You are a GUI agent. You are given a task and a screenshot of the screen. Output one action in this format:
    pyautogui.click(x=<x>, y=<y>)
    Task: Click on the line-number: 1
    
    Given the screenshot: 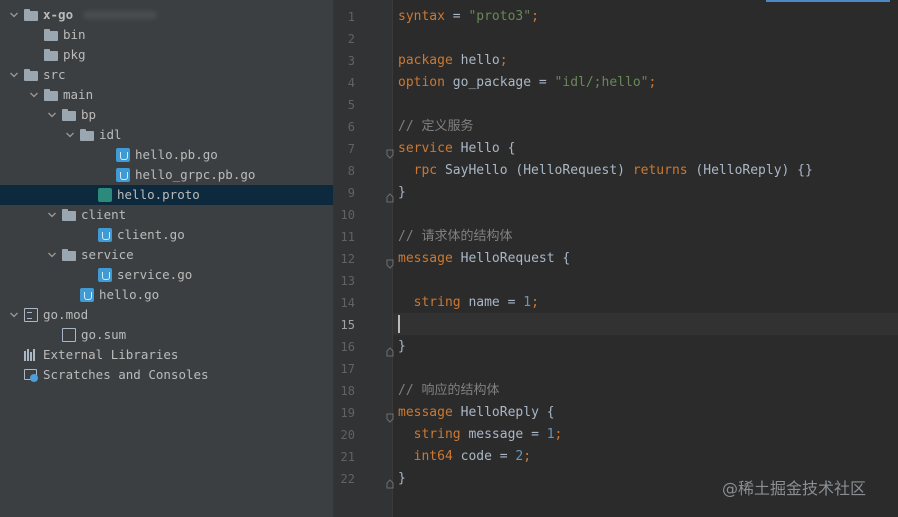 What is the action you would take?
    pyautogui.click(x=351, y=17)
    